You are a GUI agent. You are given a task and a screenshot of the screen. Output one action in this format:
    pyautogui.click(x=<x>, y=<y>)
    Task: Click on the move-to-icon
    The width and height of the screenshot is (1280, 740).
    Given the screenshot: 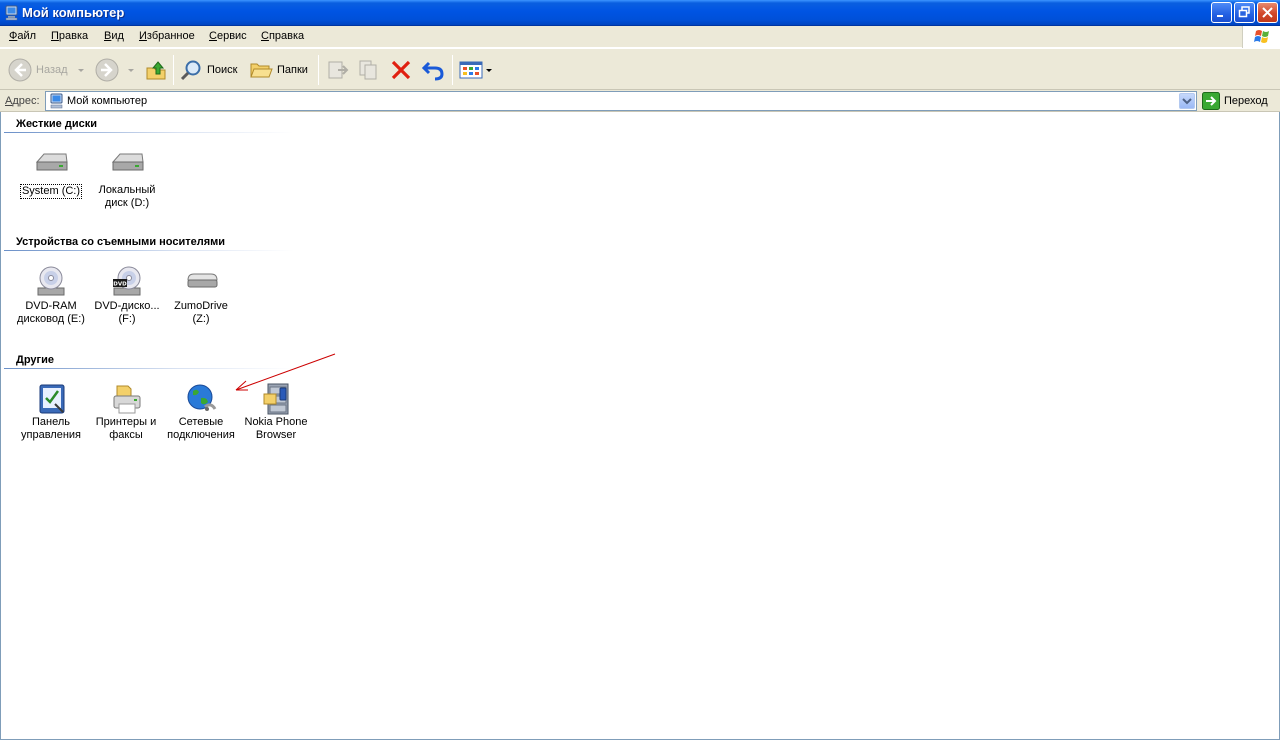 What is the action you would take?
    pyautogui.click(x=338, y=70)
    